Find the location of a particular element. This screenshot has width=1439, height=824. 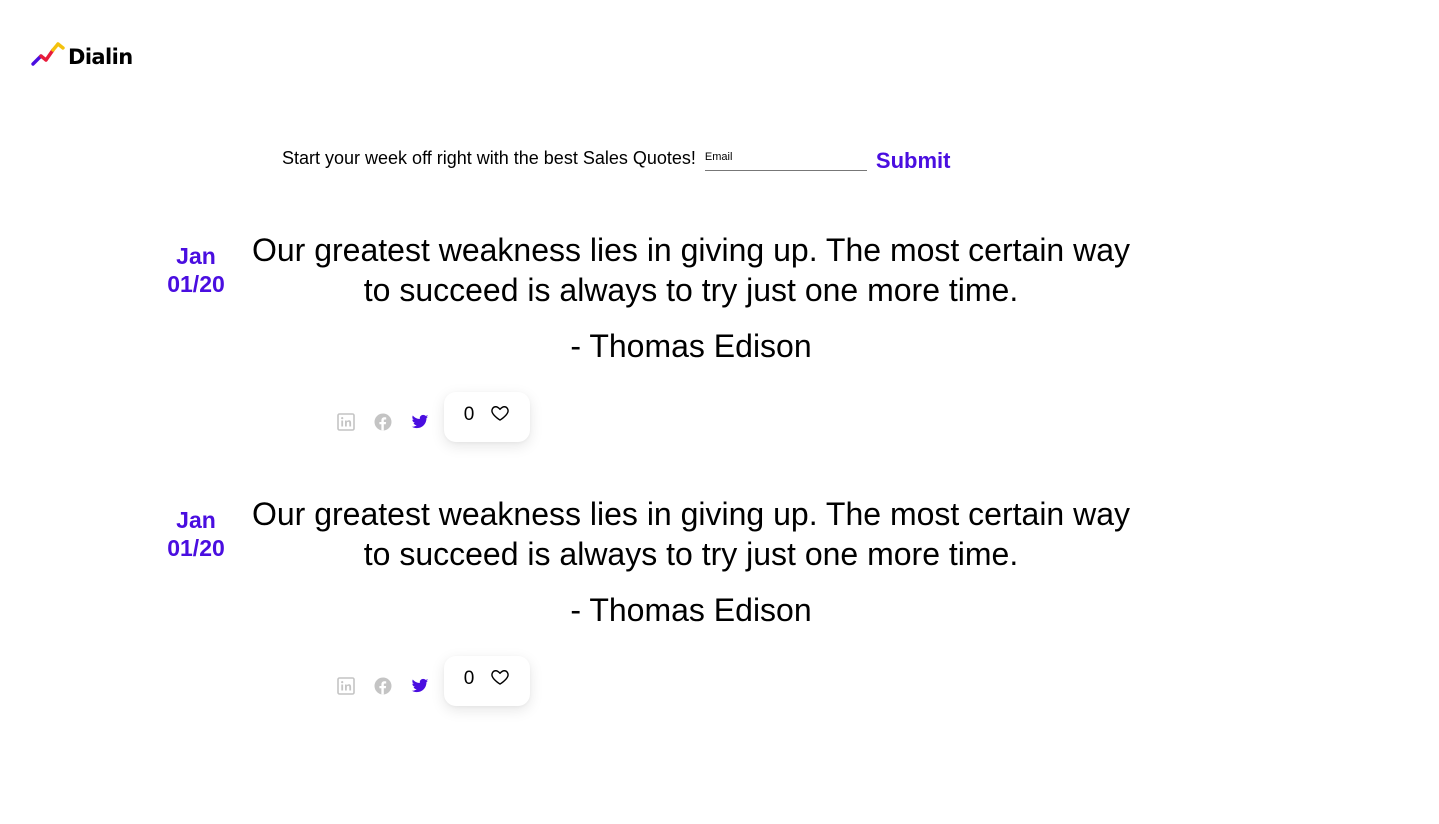

brand-name: Dialin is located at coordinates (100, 57).